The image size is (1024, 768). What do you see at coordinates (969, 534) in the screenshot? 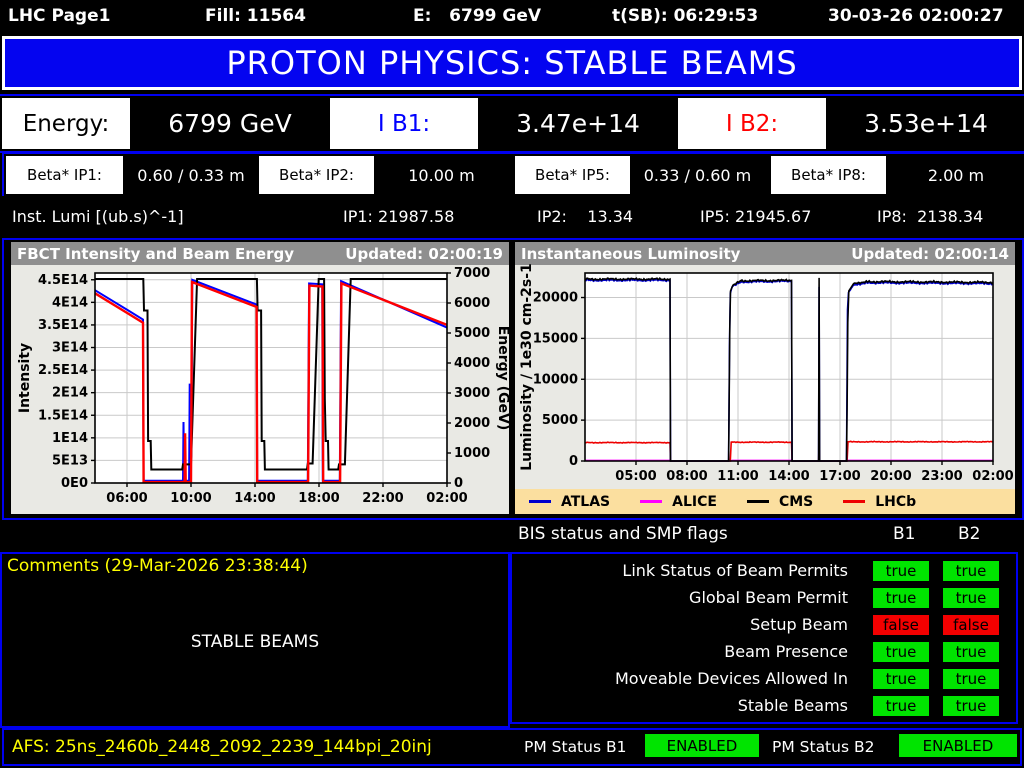
I see `bis-col-b2: B2` at bounding box center [969, 534].